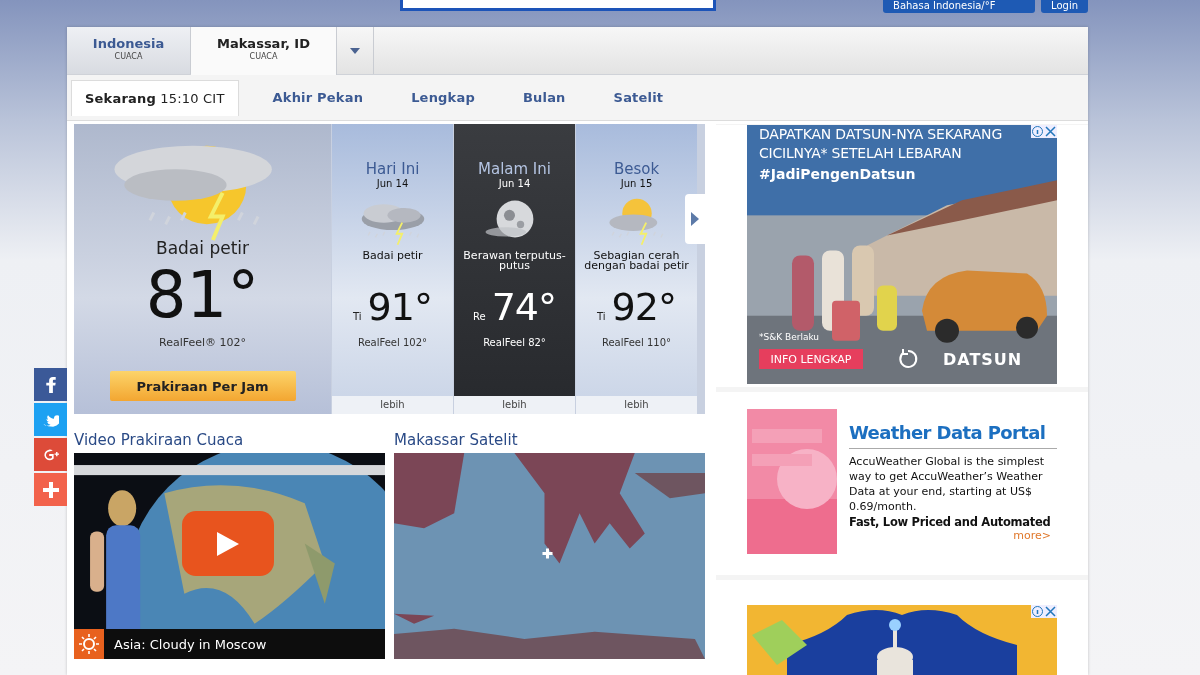 The width and height of the screenshot is (1200, 675). What do you see at coordinates (479, 316) in the screenshot?
I see `high-low-label: Re` at bounding box center [479, 316].